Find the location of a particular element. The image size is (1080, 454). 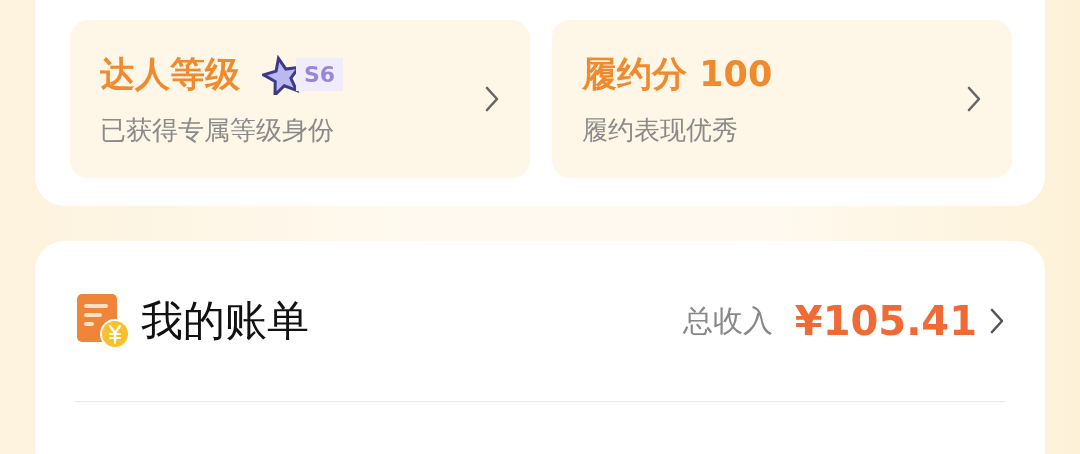

star-icon is located at coordinates (282, 74).